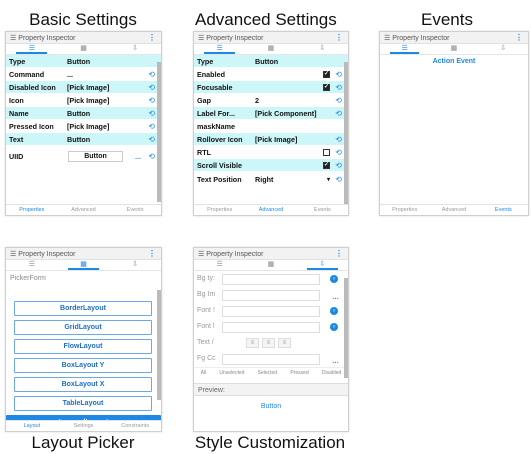 Image resolution: width=531 pixels, height=454 pixels. Describe the element at coordinates (271, 126) in the screenshot. I see `property-row: maskName` at that location.